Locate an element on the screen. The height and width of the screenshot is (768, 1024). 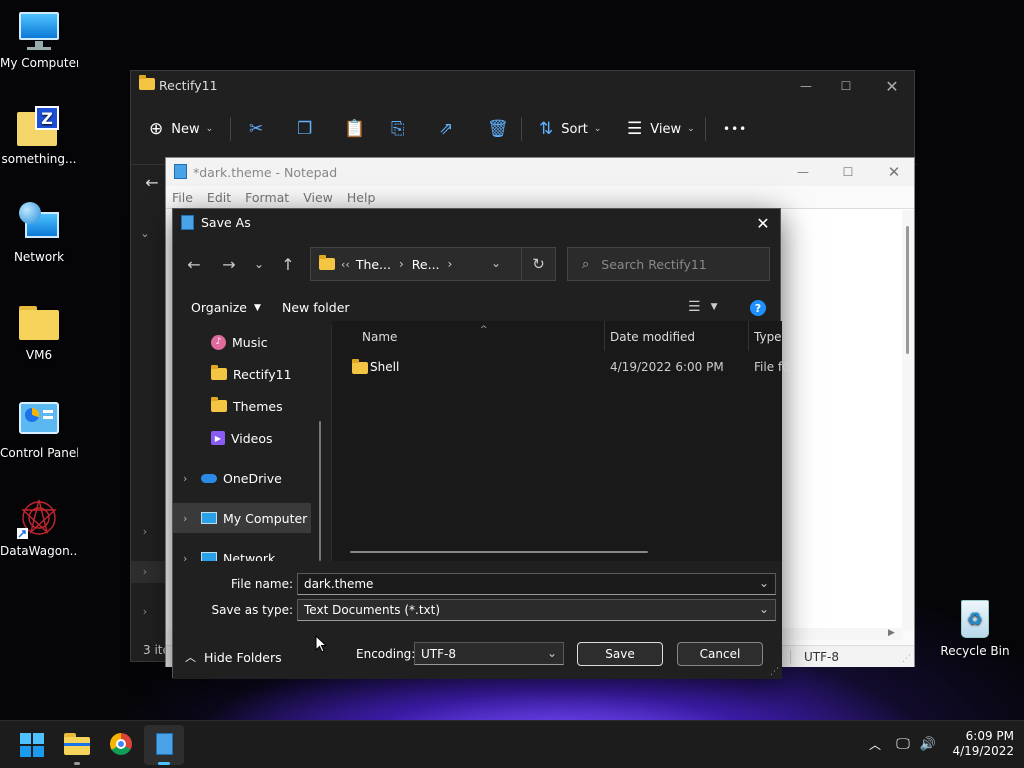
network-status-icon: 🖵 is located at coordinates (903, 744).